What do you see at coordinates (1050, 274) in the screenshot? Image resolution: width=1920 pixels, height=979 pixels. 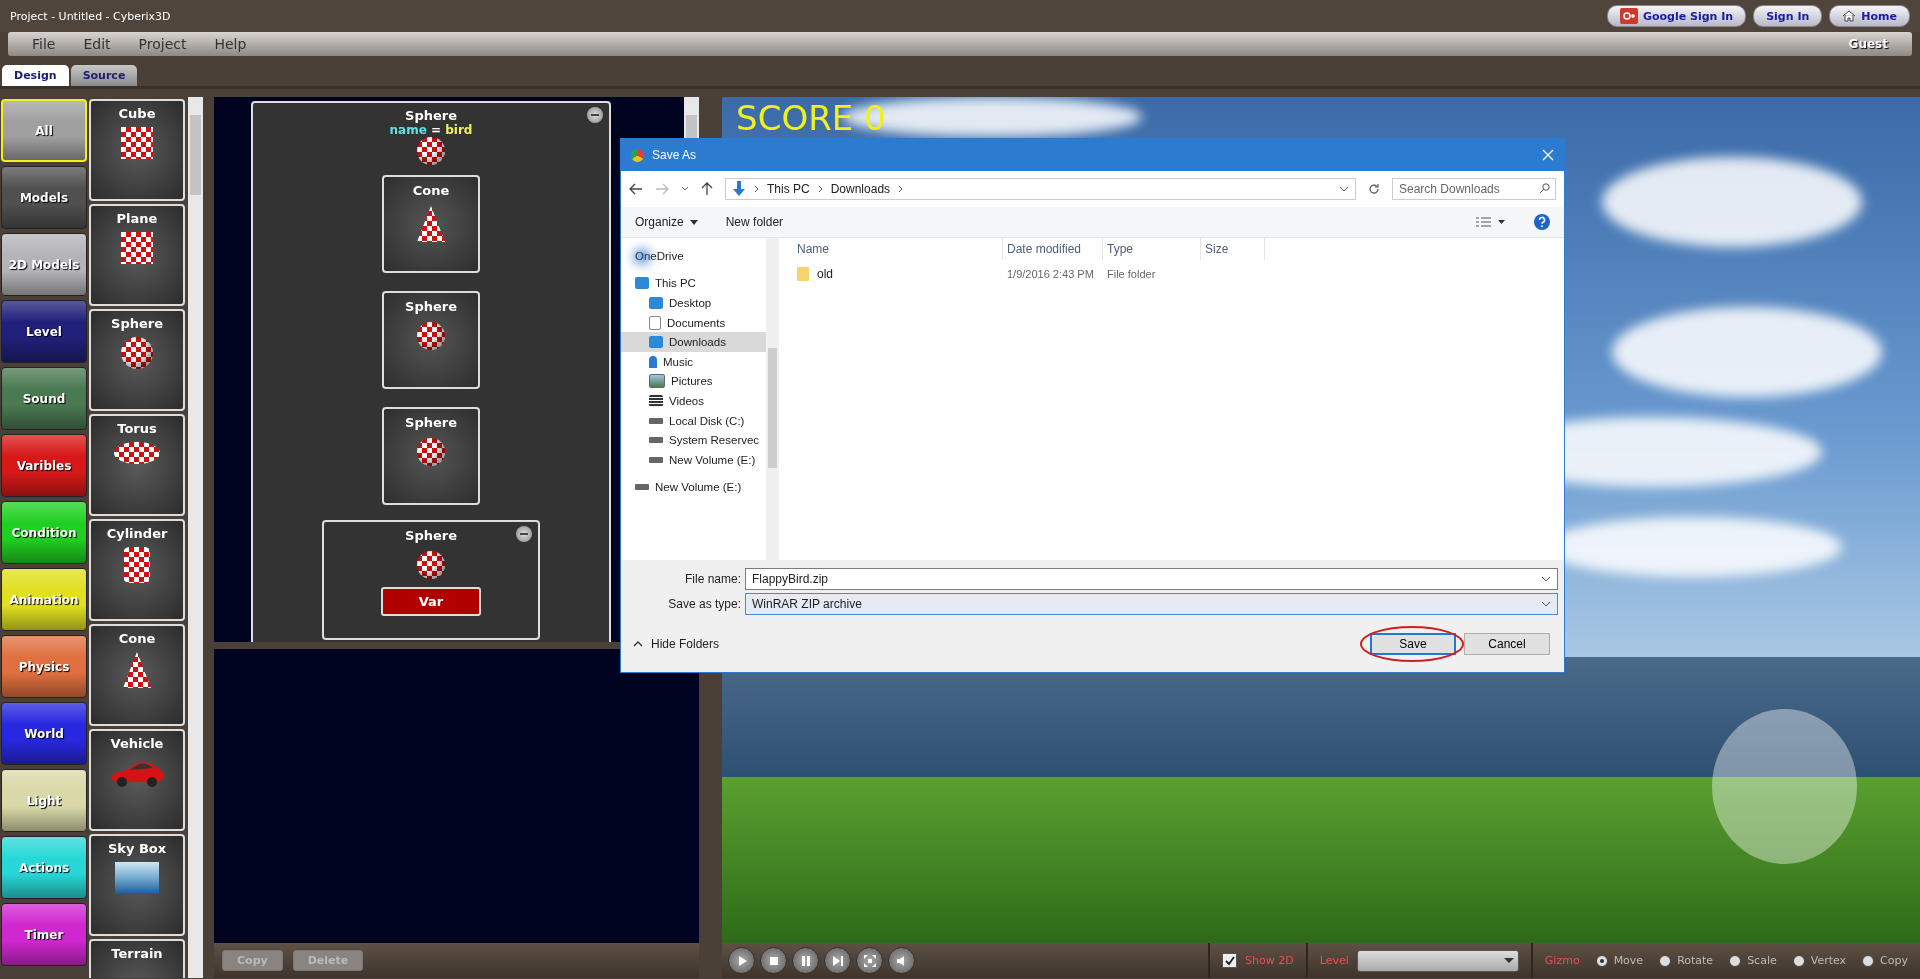 I see `date-cell-text: 1/9/2016 2:43 PM` at bounding box center [1050, 274].